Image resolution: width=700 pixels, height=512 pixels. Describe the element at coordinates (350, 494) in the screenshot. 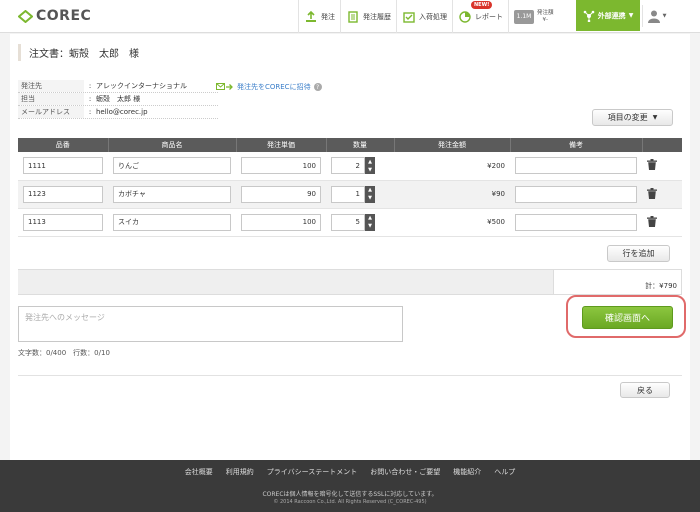

I see `ssl-note: CORECは個人情報を暗号化して送信するSSLに対応しています。` at that location.